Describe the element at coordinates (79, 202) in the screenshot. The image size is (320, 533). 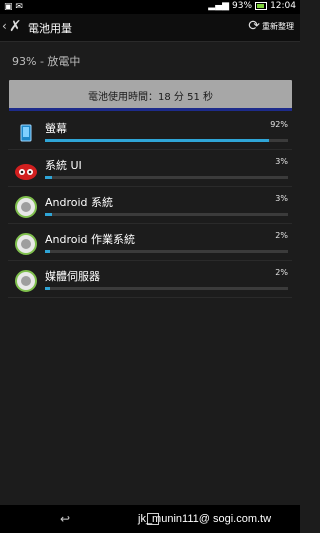
I see `item-name: Android 系統` at that location.